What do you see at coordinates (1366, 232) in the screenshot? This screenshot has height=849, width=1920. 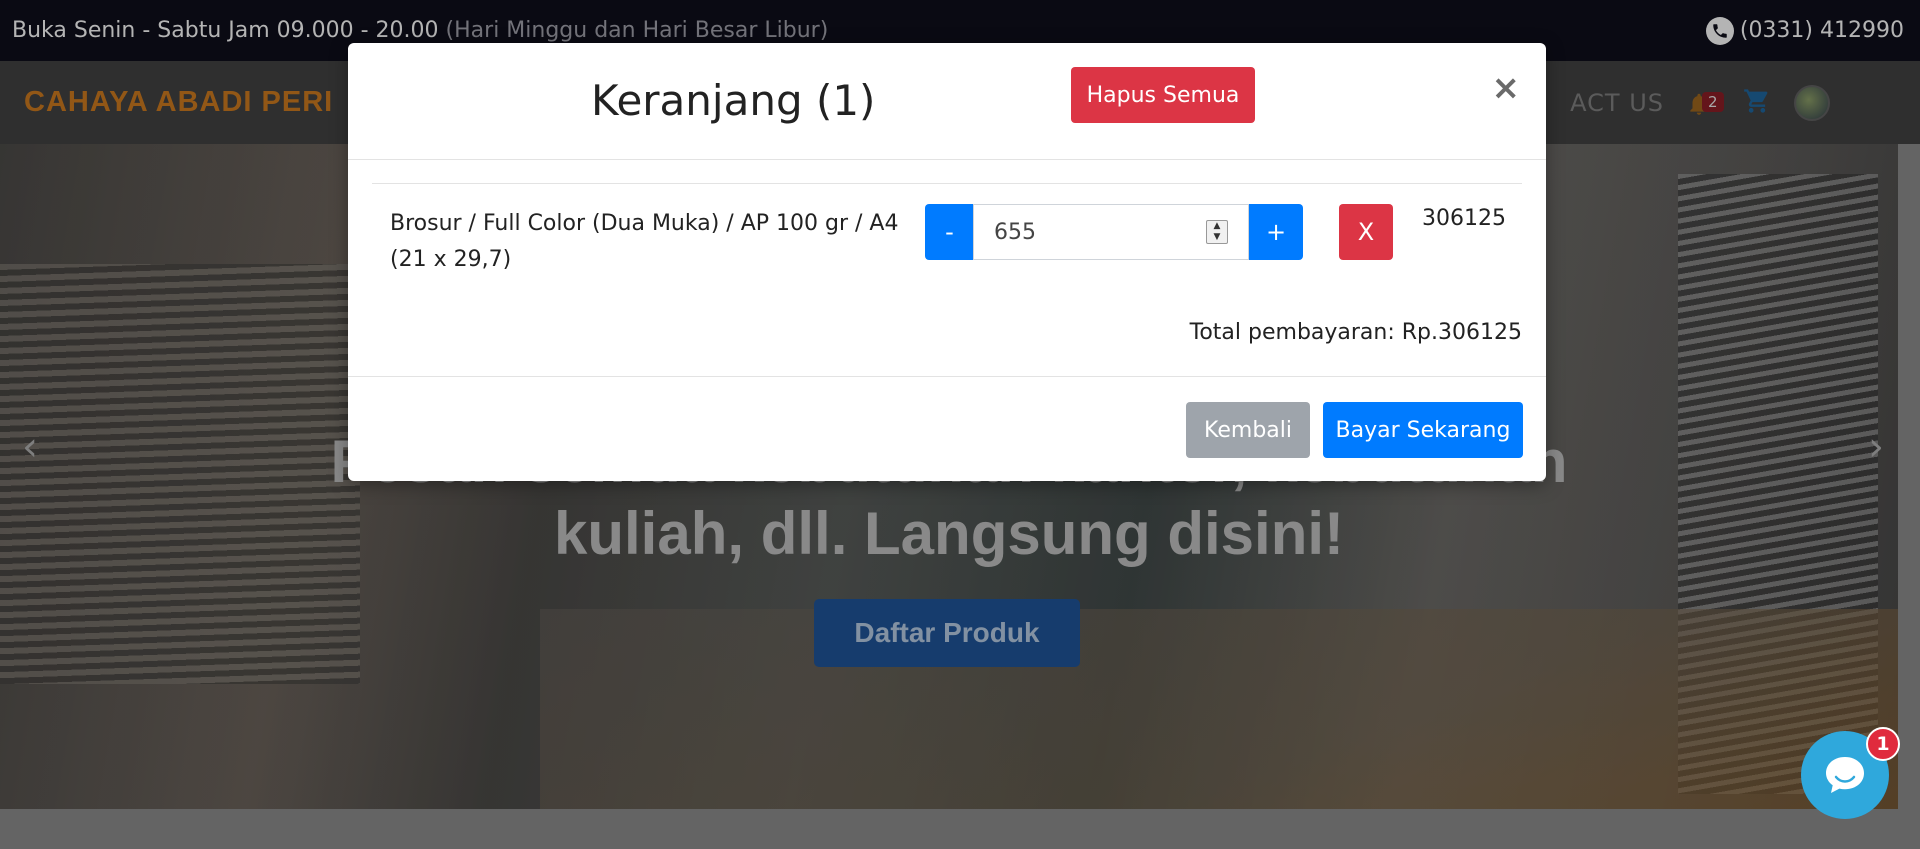 I see `remove-item-button: X` at bounding box center [1366, 232].